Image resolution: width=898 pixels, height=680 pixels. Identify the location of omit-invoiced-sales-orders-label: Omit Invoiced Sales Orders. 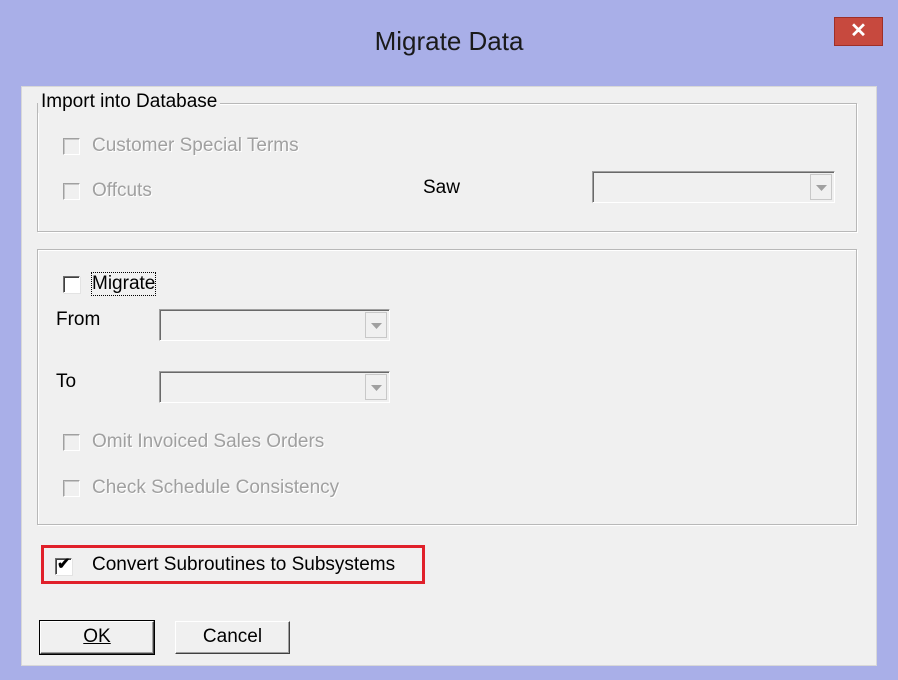
(208, 441).